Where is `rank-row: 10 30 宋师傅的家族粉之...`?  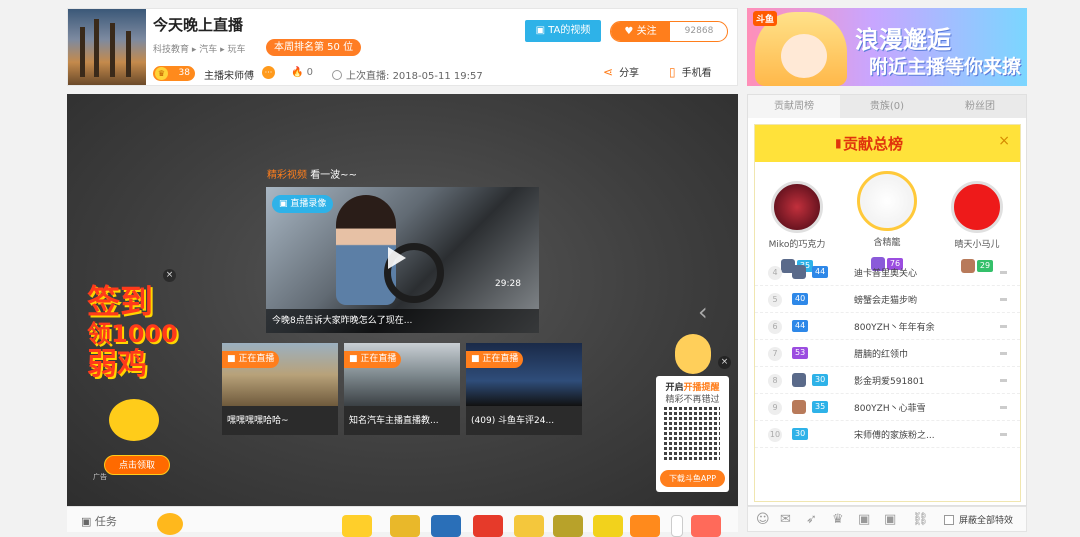 rank-row: 10 30 宋师傅的家族粉之... is located at coordinates (887, 434).